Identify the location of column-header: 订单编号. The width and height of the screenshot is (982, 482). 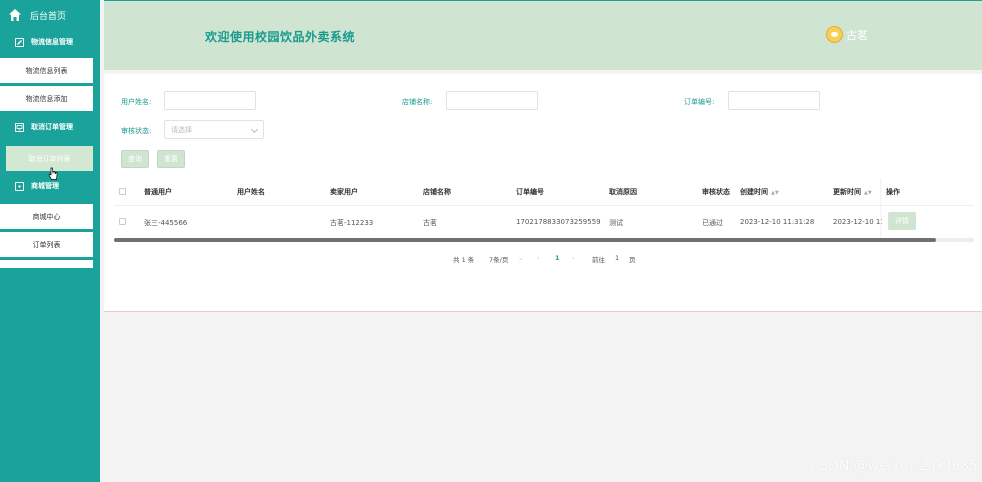
(530, 192).